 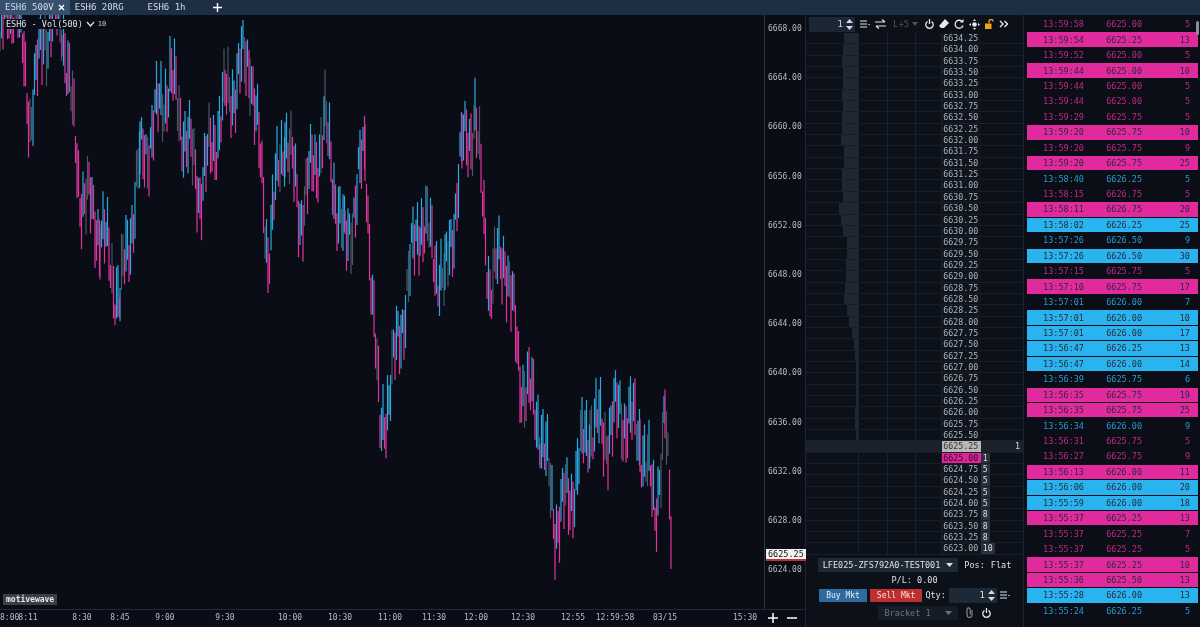 I want to click on bracket-dropdown: Bracket 1, so click(x=918, y=612).